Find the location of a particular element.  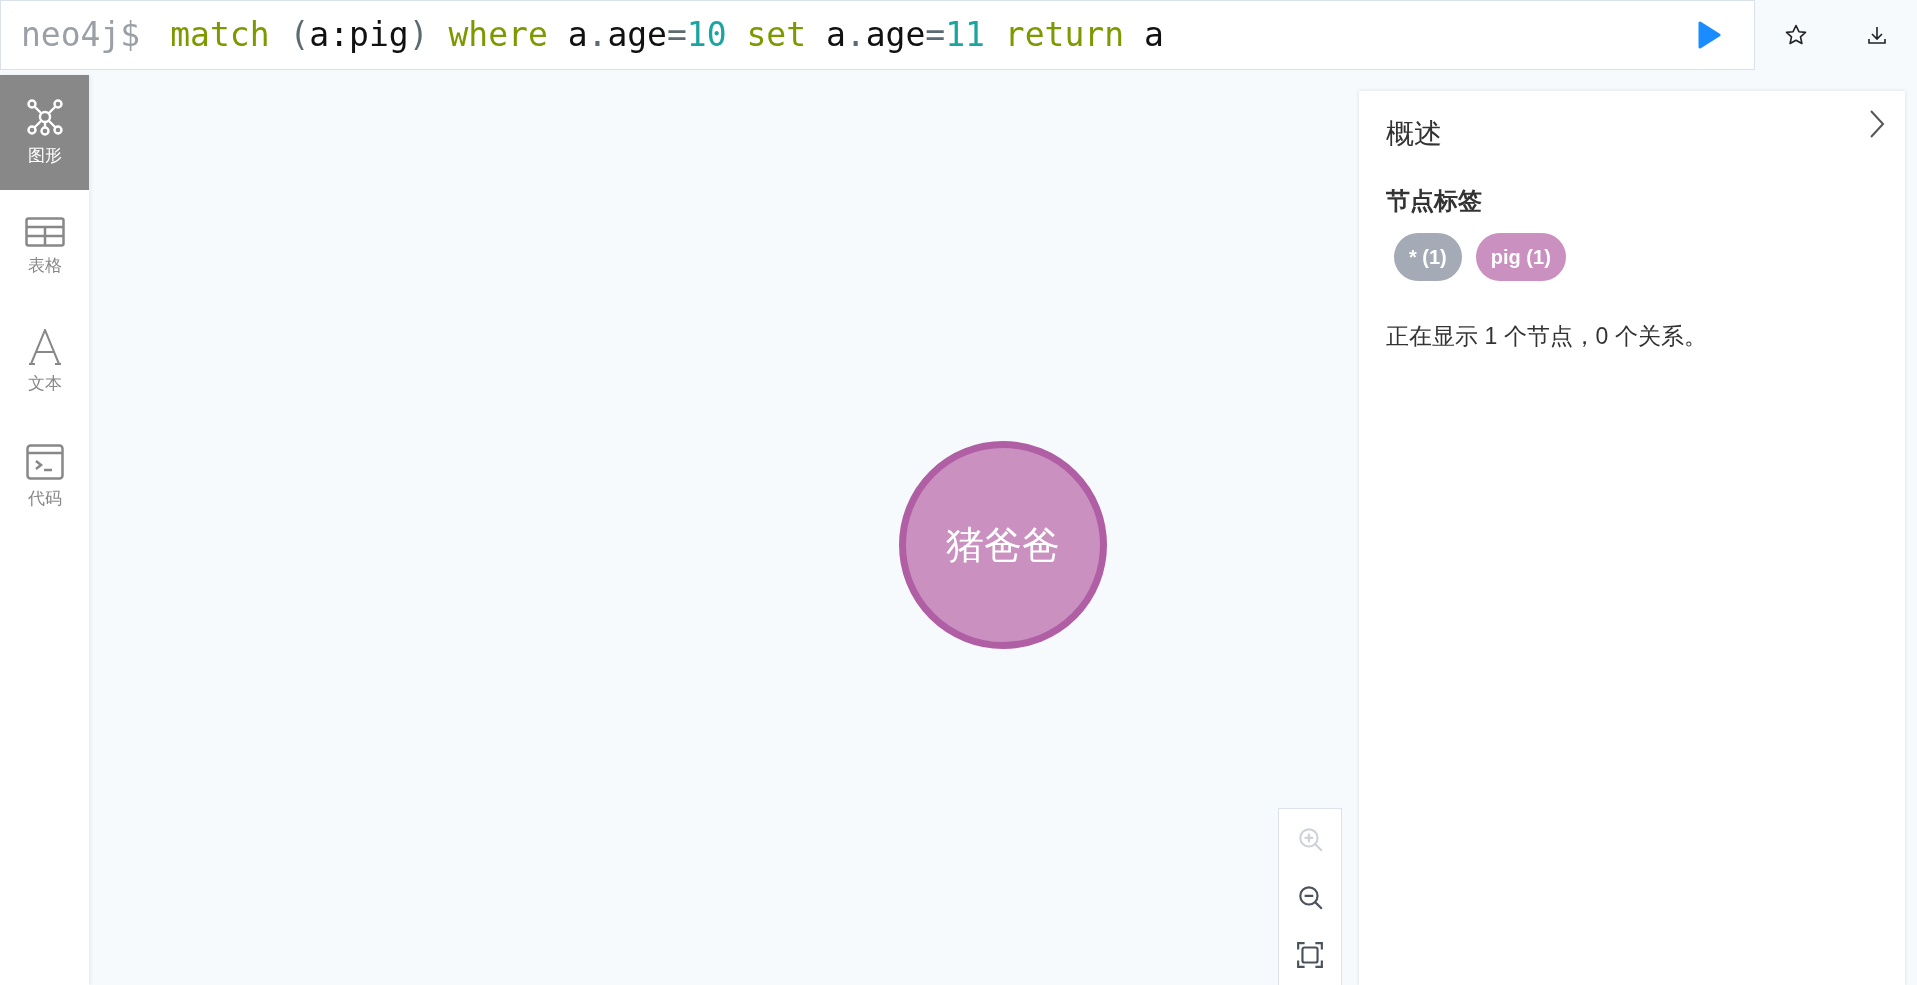

collapse-button is located at coordinates (1877, 124).